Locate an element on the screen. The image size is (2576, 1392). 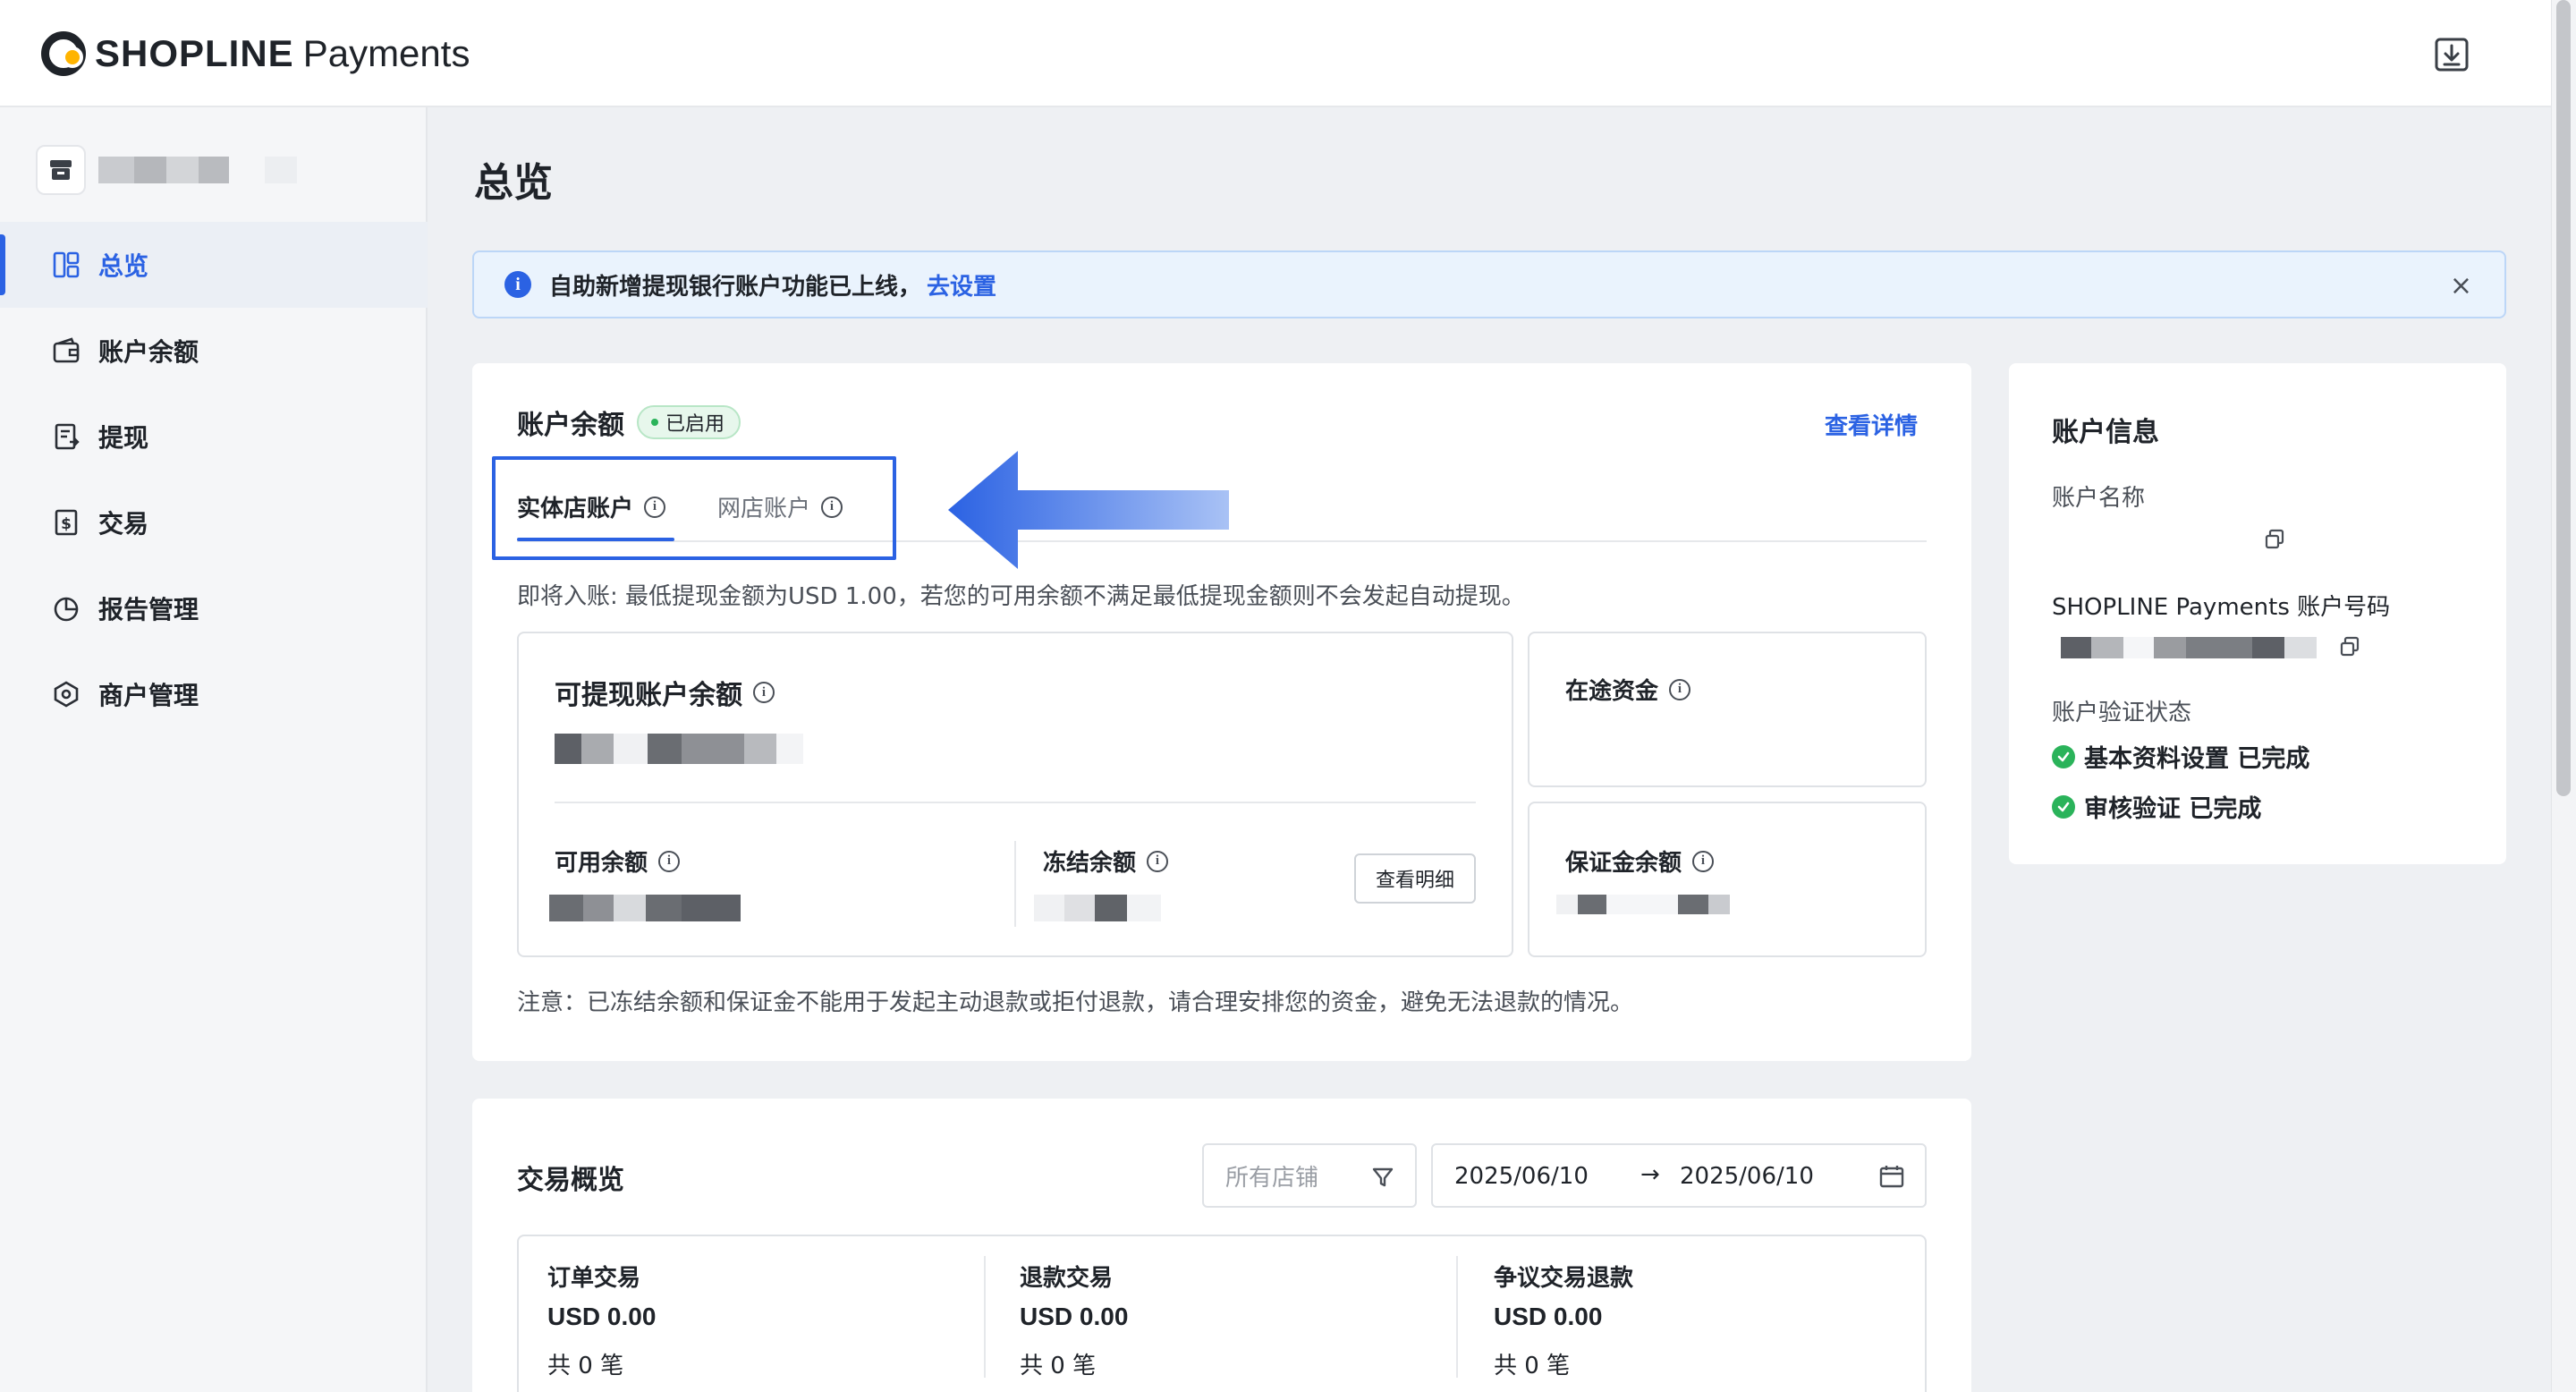
dashboard-icon is located at coordinates (66, 264).